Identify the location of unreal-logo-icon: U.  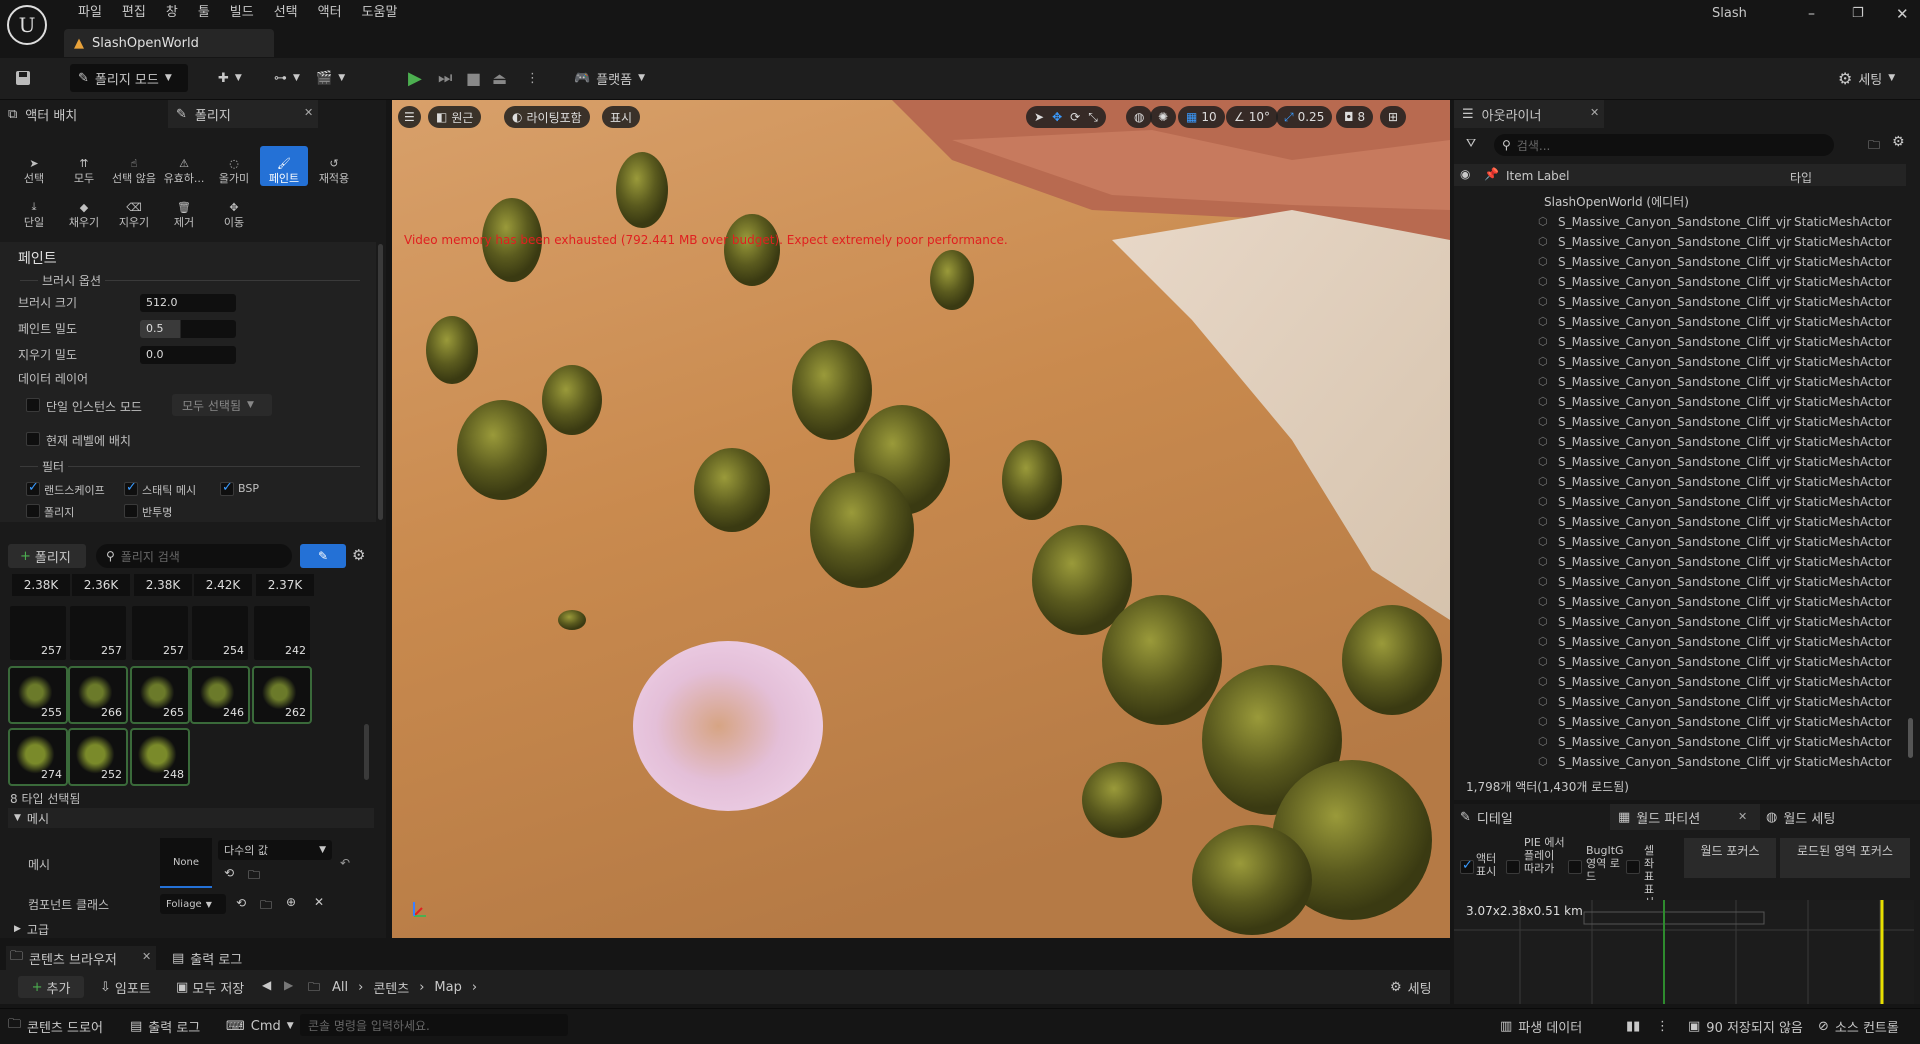
(27, 25).